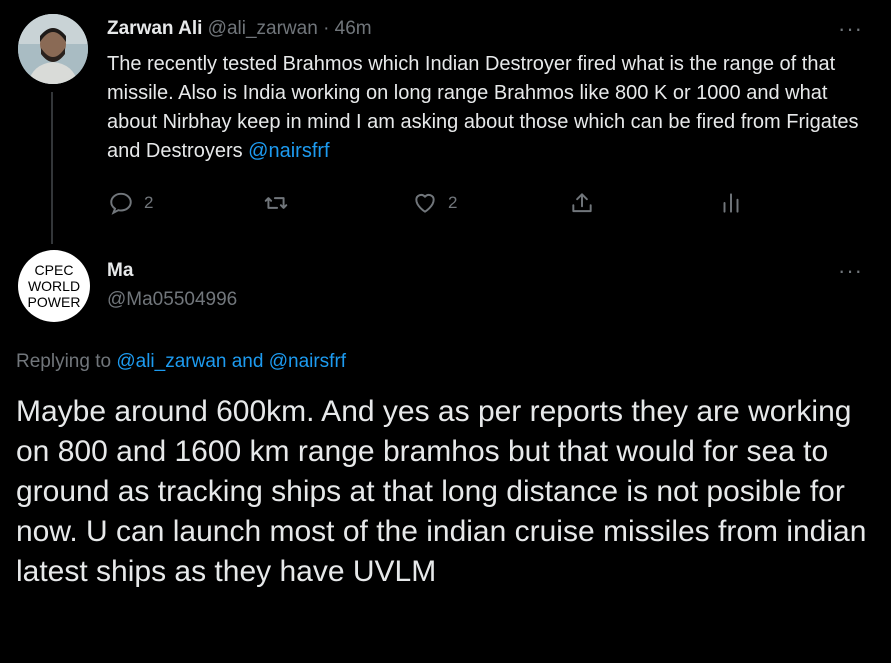  I want to click on profile-photo-icon, so click(53, 49).